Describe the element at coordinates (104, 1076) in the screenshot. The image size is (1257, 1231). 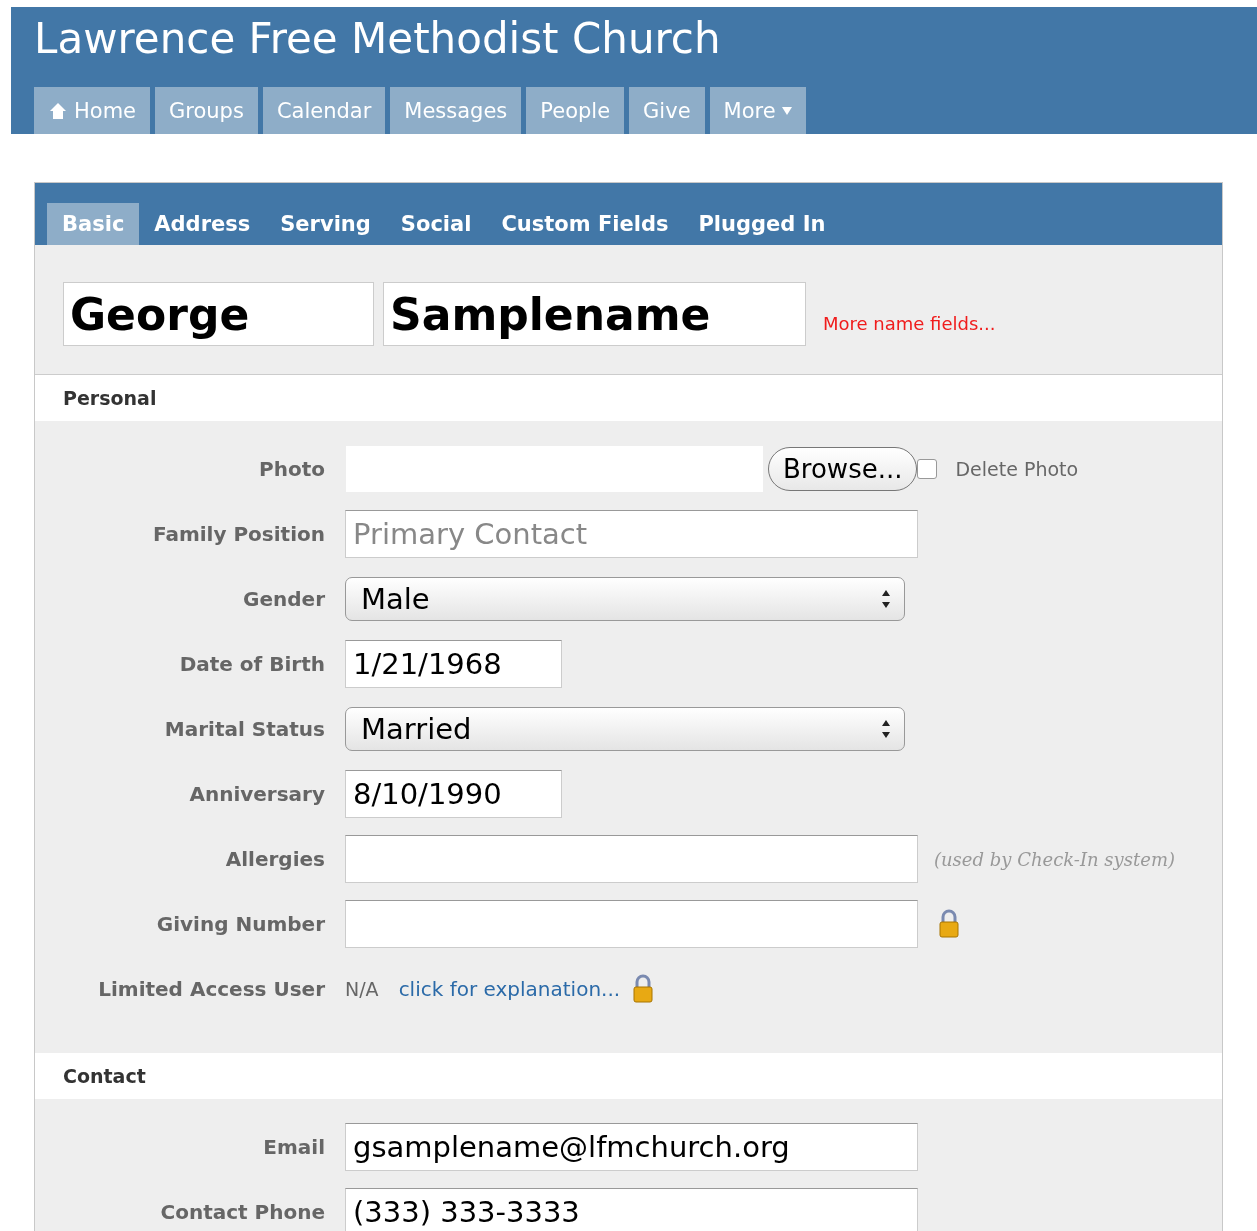
I see `section-title: Contact` at that location.